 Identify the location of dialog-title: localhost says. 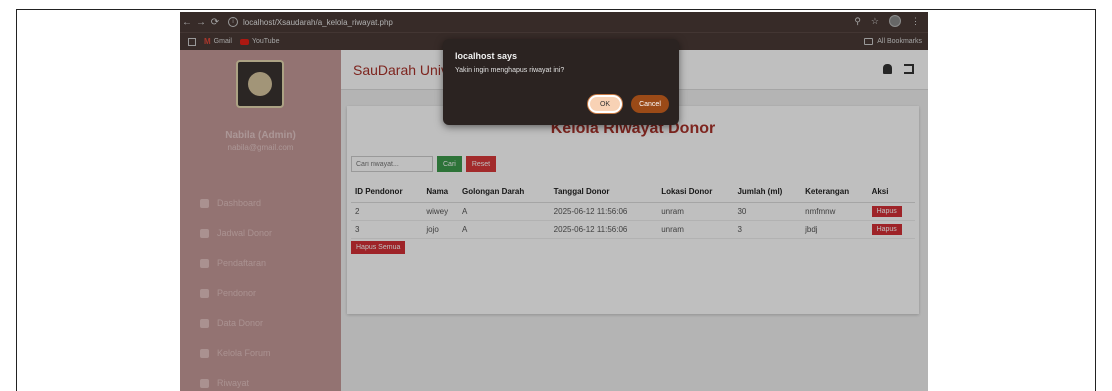
(486, 56).